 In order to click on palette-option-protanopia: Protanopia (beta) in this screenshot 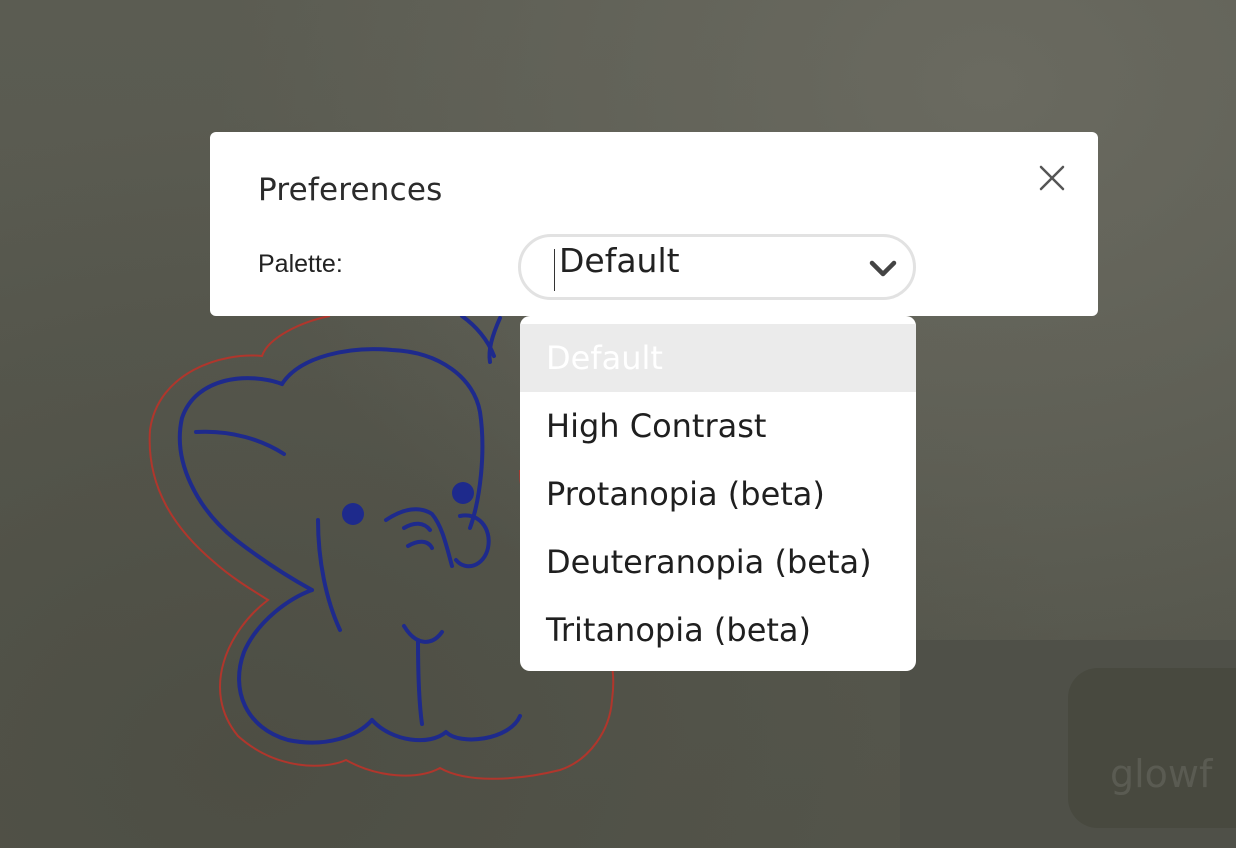, I will do `click(718, 494)`.